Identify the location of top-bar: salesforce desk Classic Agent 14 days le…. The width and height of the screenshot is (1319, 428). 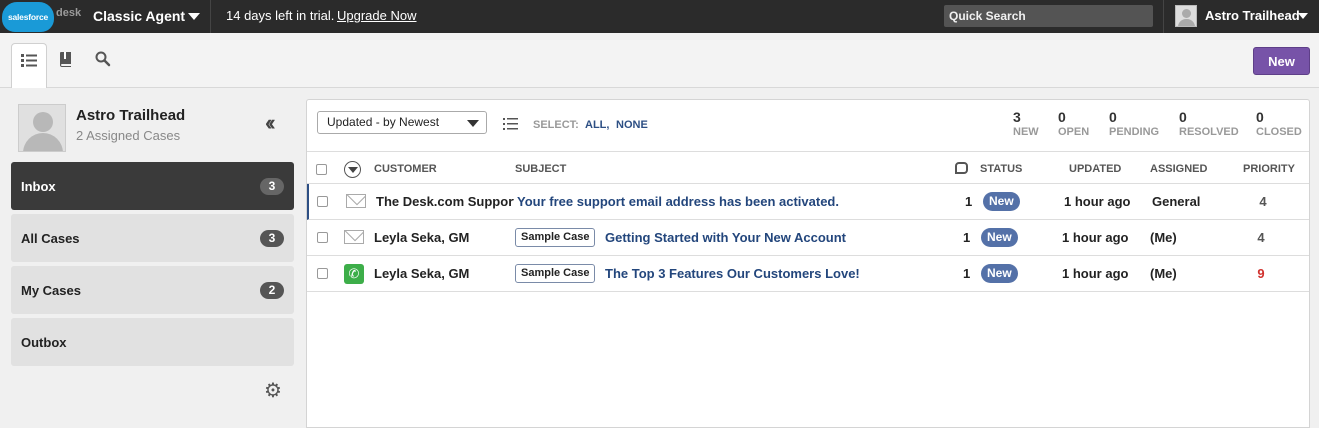
(659, 16).